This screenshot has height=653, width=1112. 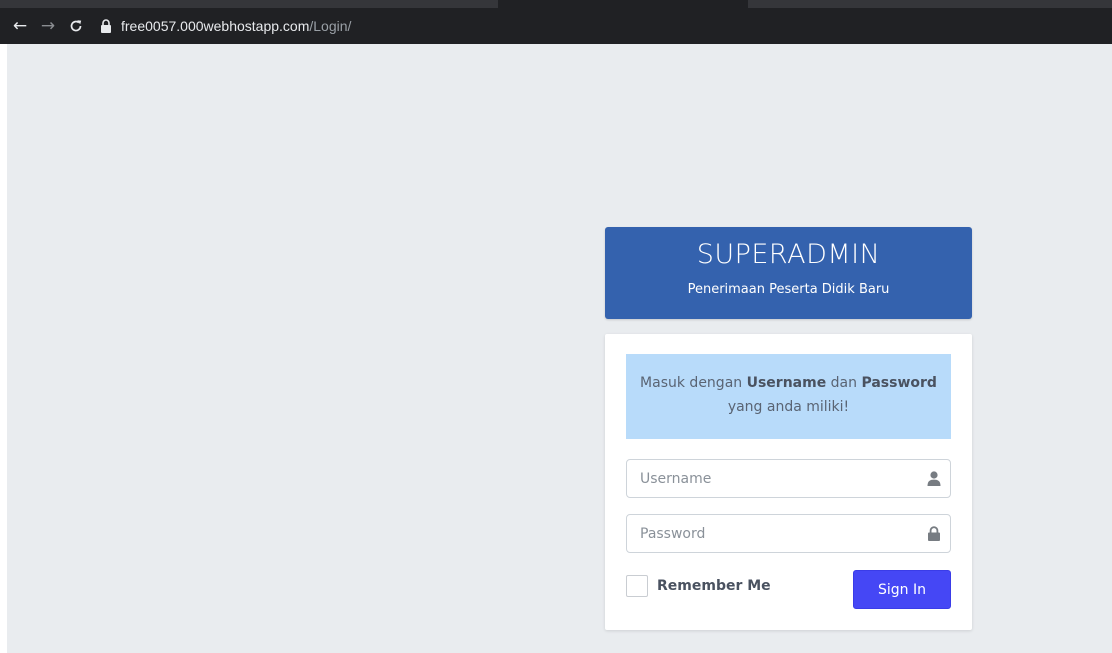 I want to click on remember-me-label: Remember Me, so click(x=714, y=586).